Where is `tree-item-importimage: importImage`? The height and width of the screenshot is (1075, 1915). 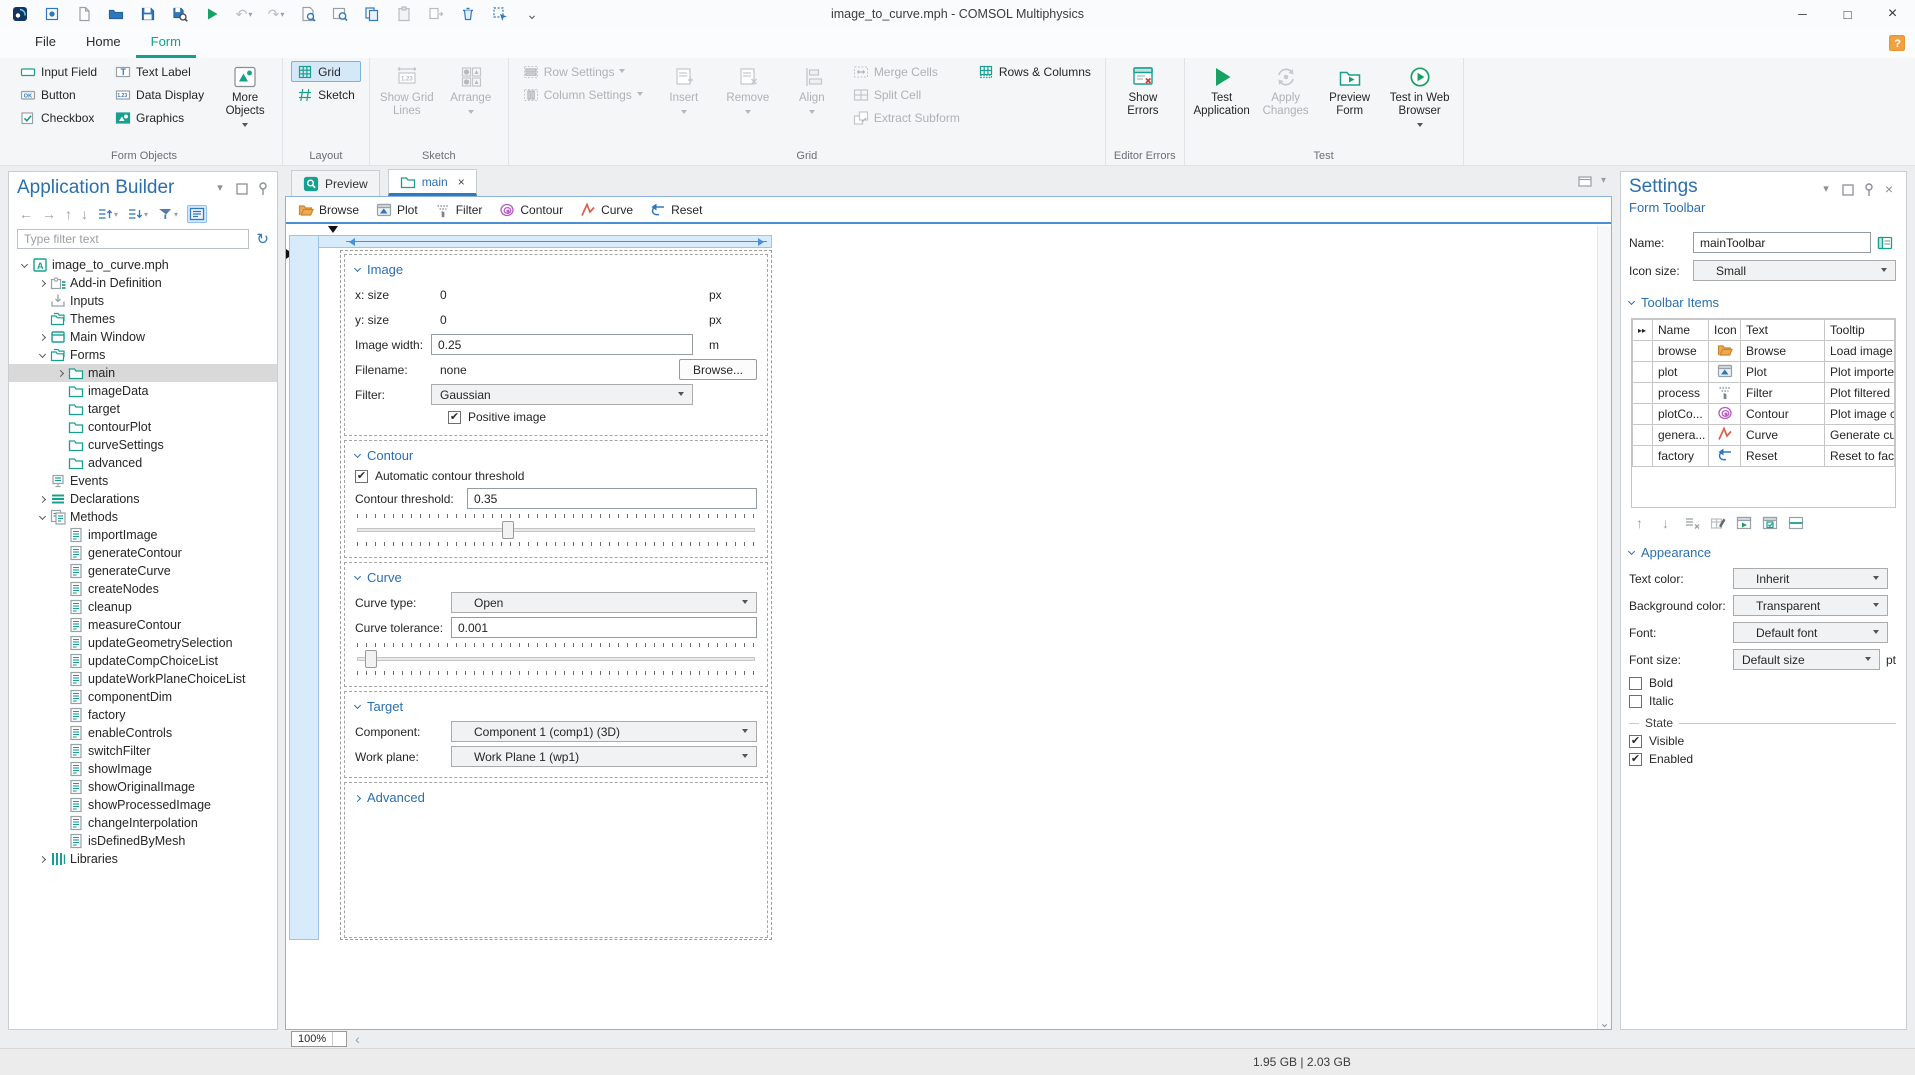 tree-item-importimage: importImage is located at coordinates (143, 535).